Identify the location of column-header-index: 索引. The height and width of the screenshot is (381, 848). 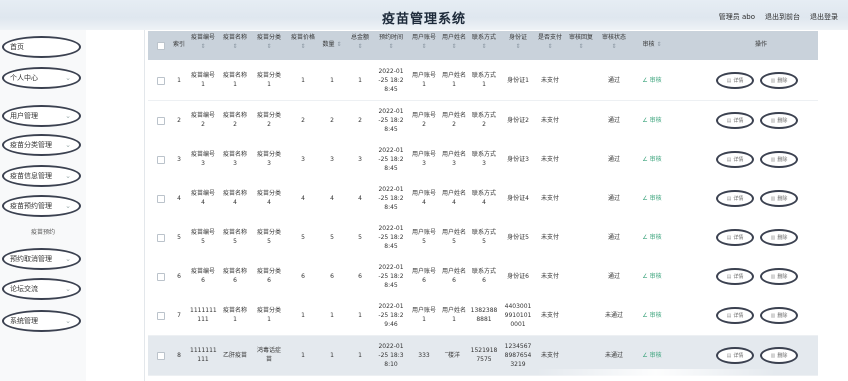
(179, 44).